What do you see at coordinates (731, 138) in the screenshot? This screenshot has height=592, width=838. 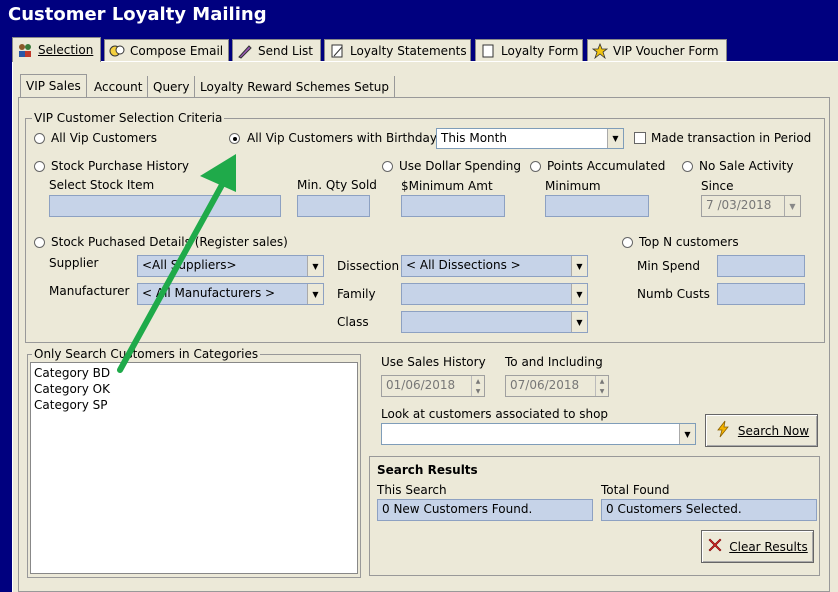 I see `made-transaction-label: Made transaction in Period` at bounding box center [731, 138].